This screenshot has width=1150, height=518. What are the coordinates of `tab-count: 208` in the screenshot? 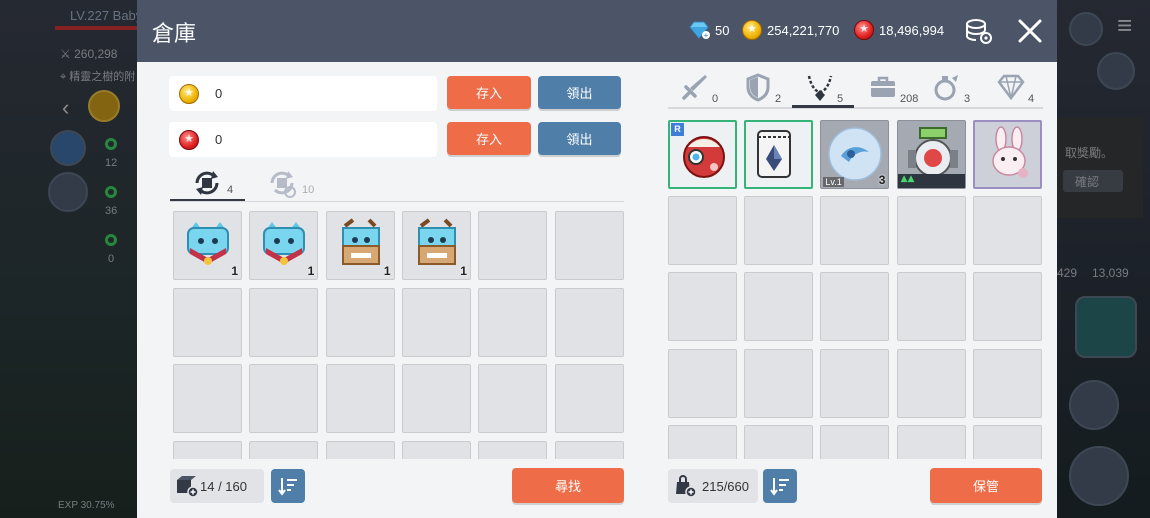 It's located at (909, 99).